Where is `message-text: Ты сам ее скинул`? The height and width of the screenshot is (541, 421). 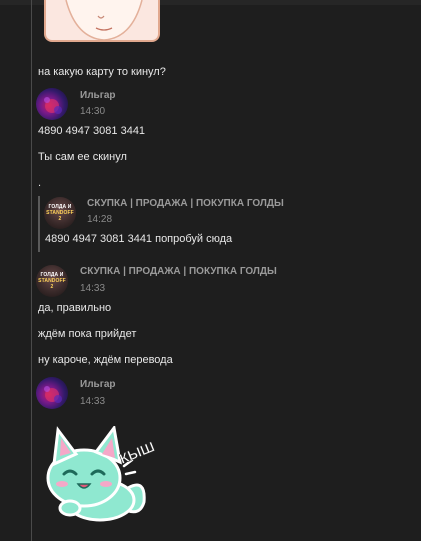 message-text: Ты сам ее скинул is located at coordinates (82, 157).